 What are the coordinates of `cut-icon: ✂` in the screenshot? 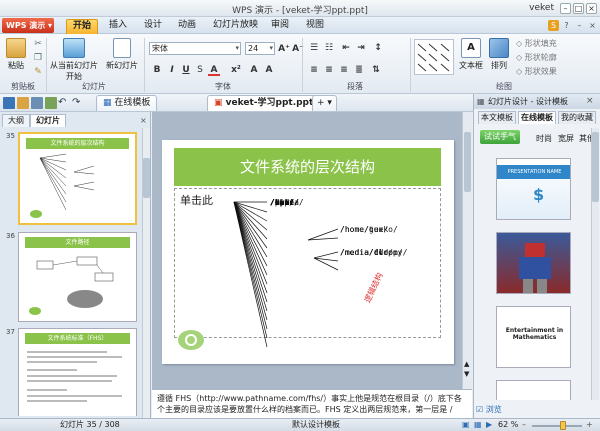 It's located at (38, 44).